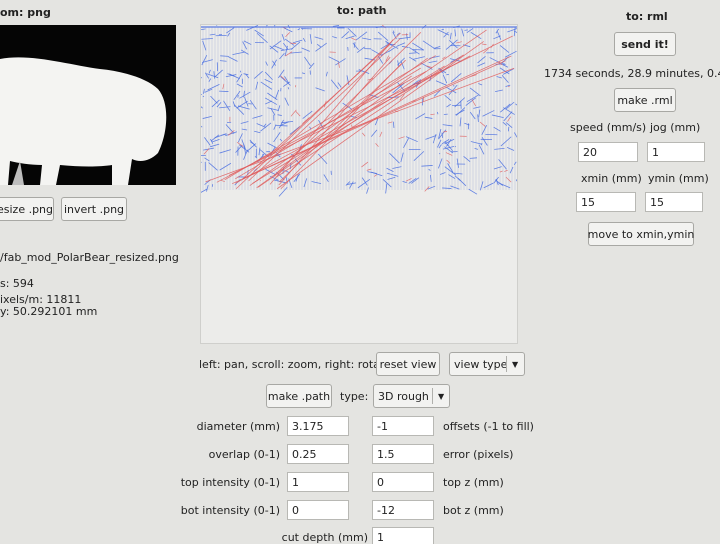 The height and width of the screenshot is (544, 720). Describe the element at coordinates (645, 100) in the screenshot. I see `make-rml-button: make .rml` at that location.